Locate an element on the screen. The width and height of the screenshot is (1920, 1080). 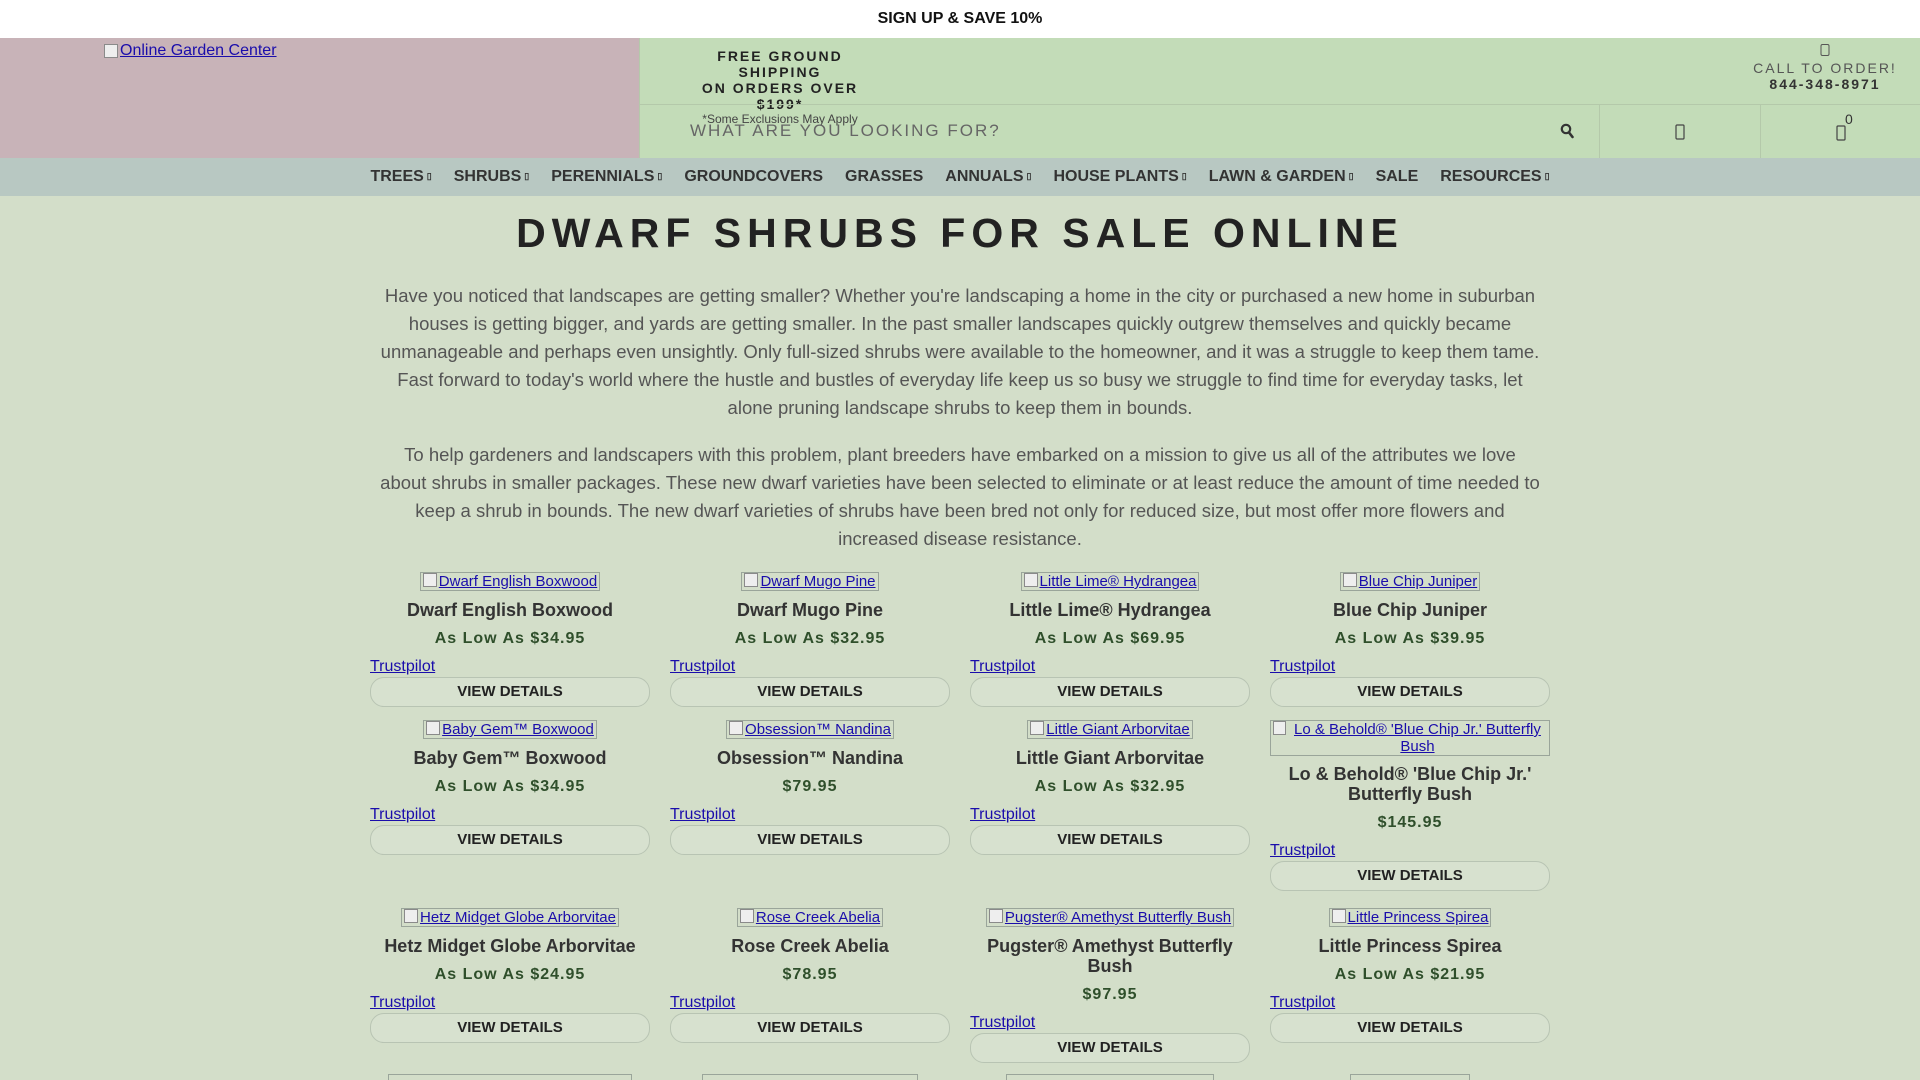
product-image: Rose Creek Abelia is located at coordinates (810, 917).